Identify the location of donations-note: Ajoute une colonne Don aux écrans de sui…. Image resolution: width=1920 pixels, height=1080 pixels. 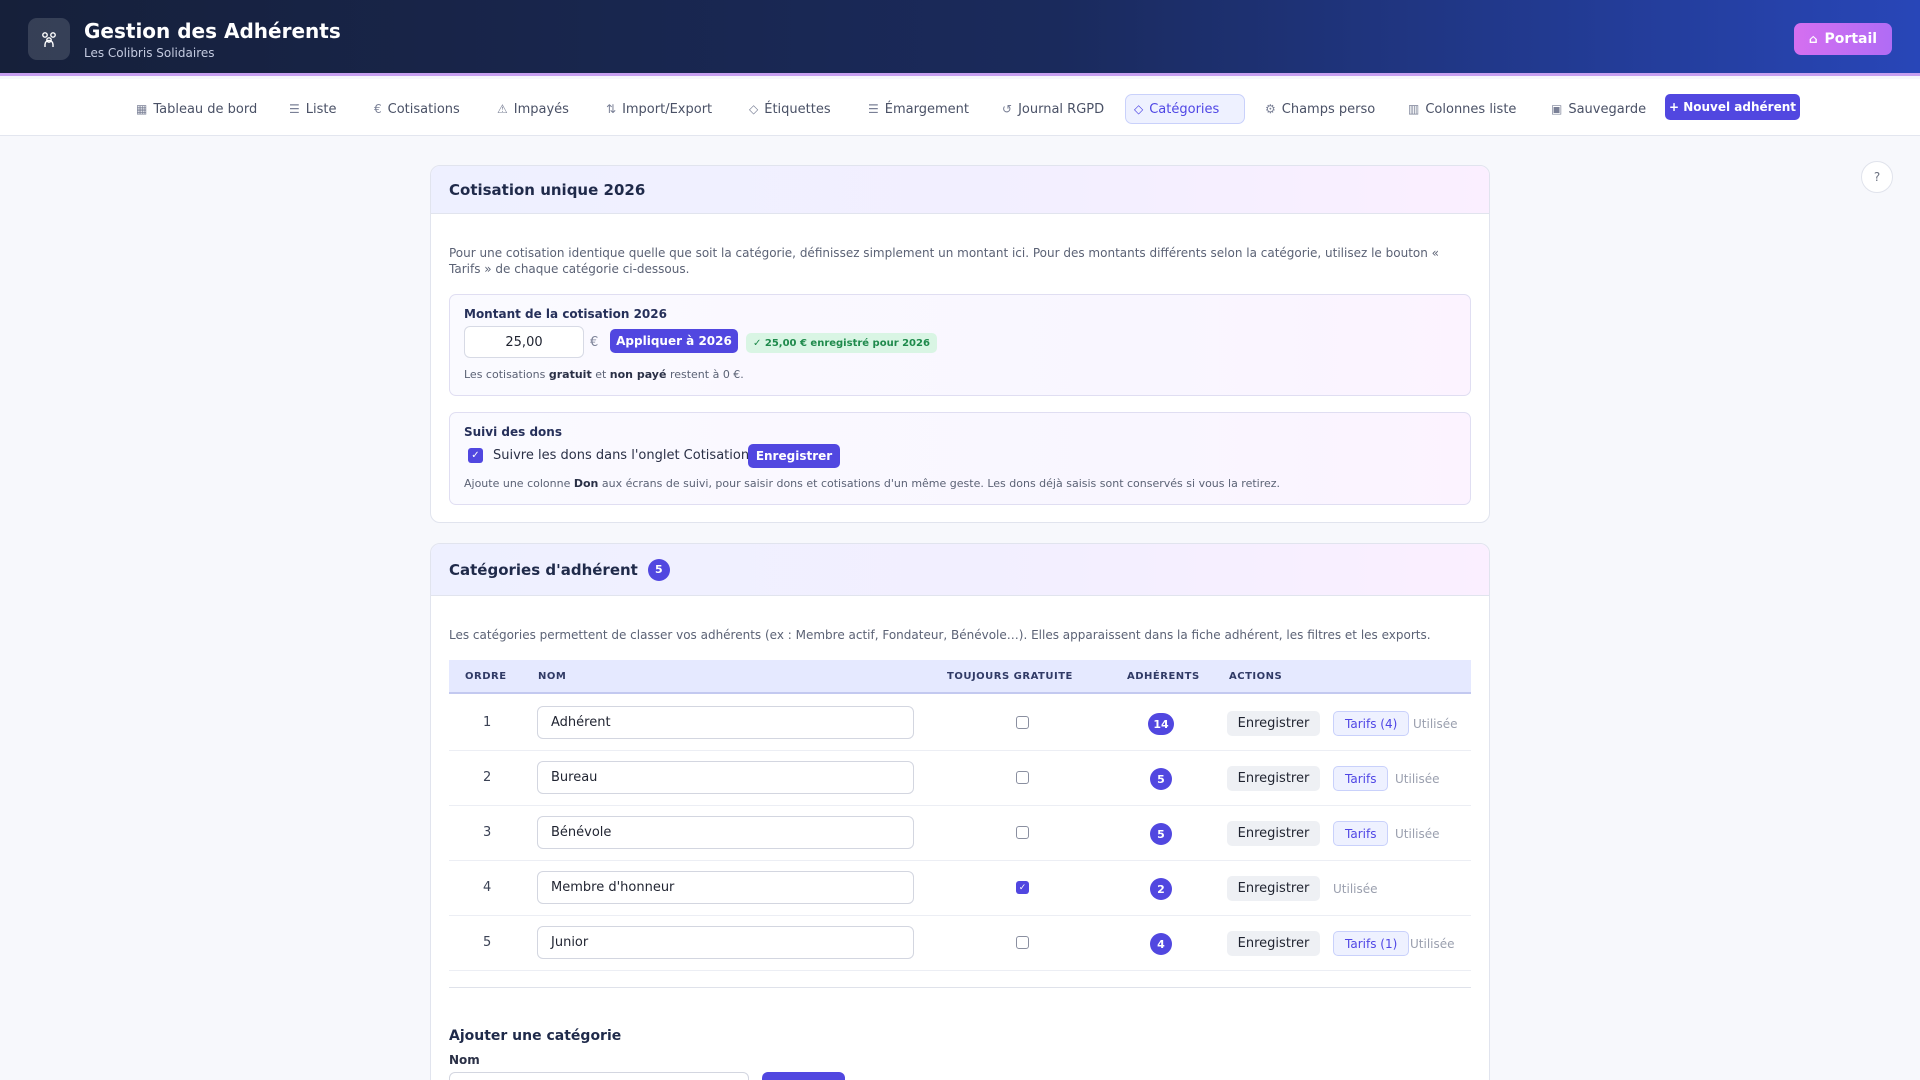
(872, 483).